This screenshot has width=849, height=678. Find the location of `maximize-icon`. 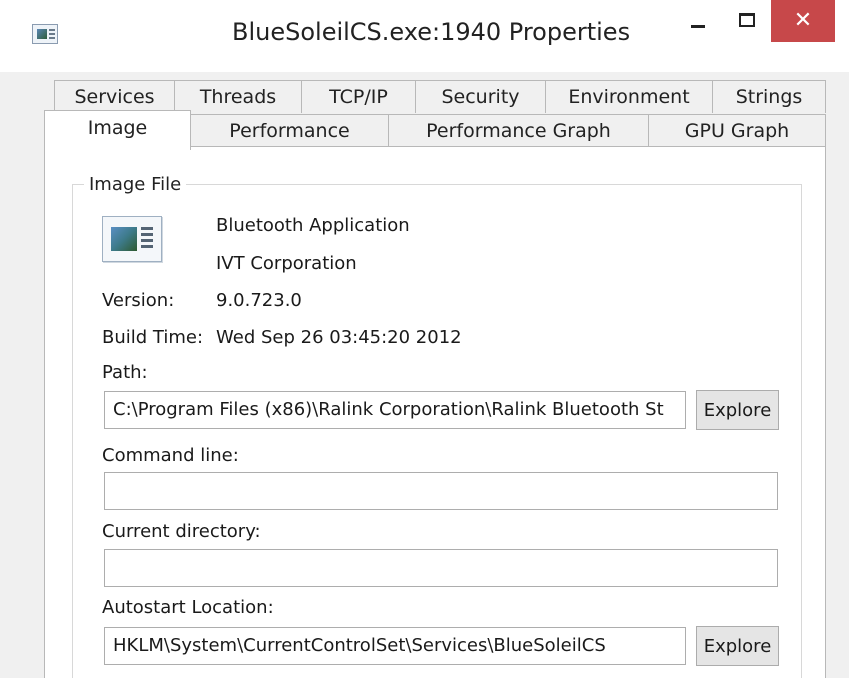

maximize-icon is located at coordinates (747, 20).